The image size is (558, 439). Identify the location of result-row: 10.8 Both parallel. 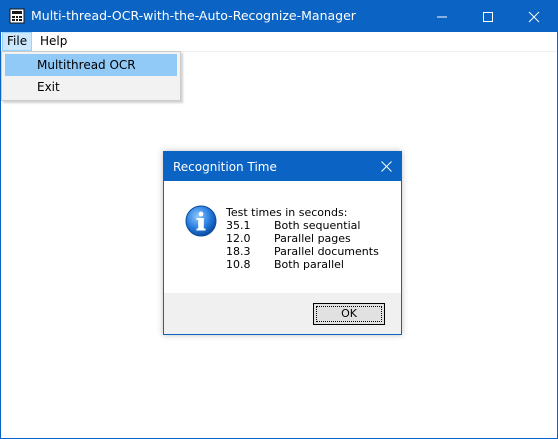
(286, 264).